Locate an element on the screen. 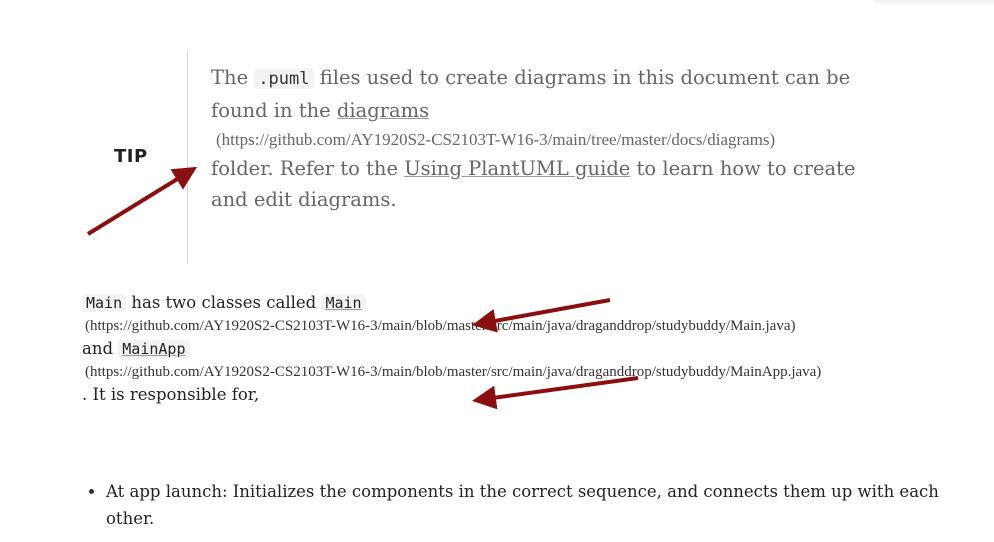 The width and height of the screenshot is (994, 542). arrow-to-main-url is located at coordinates (541, 315).